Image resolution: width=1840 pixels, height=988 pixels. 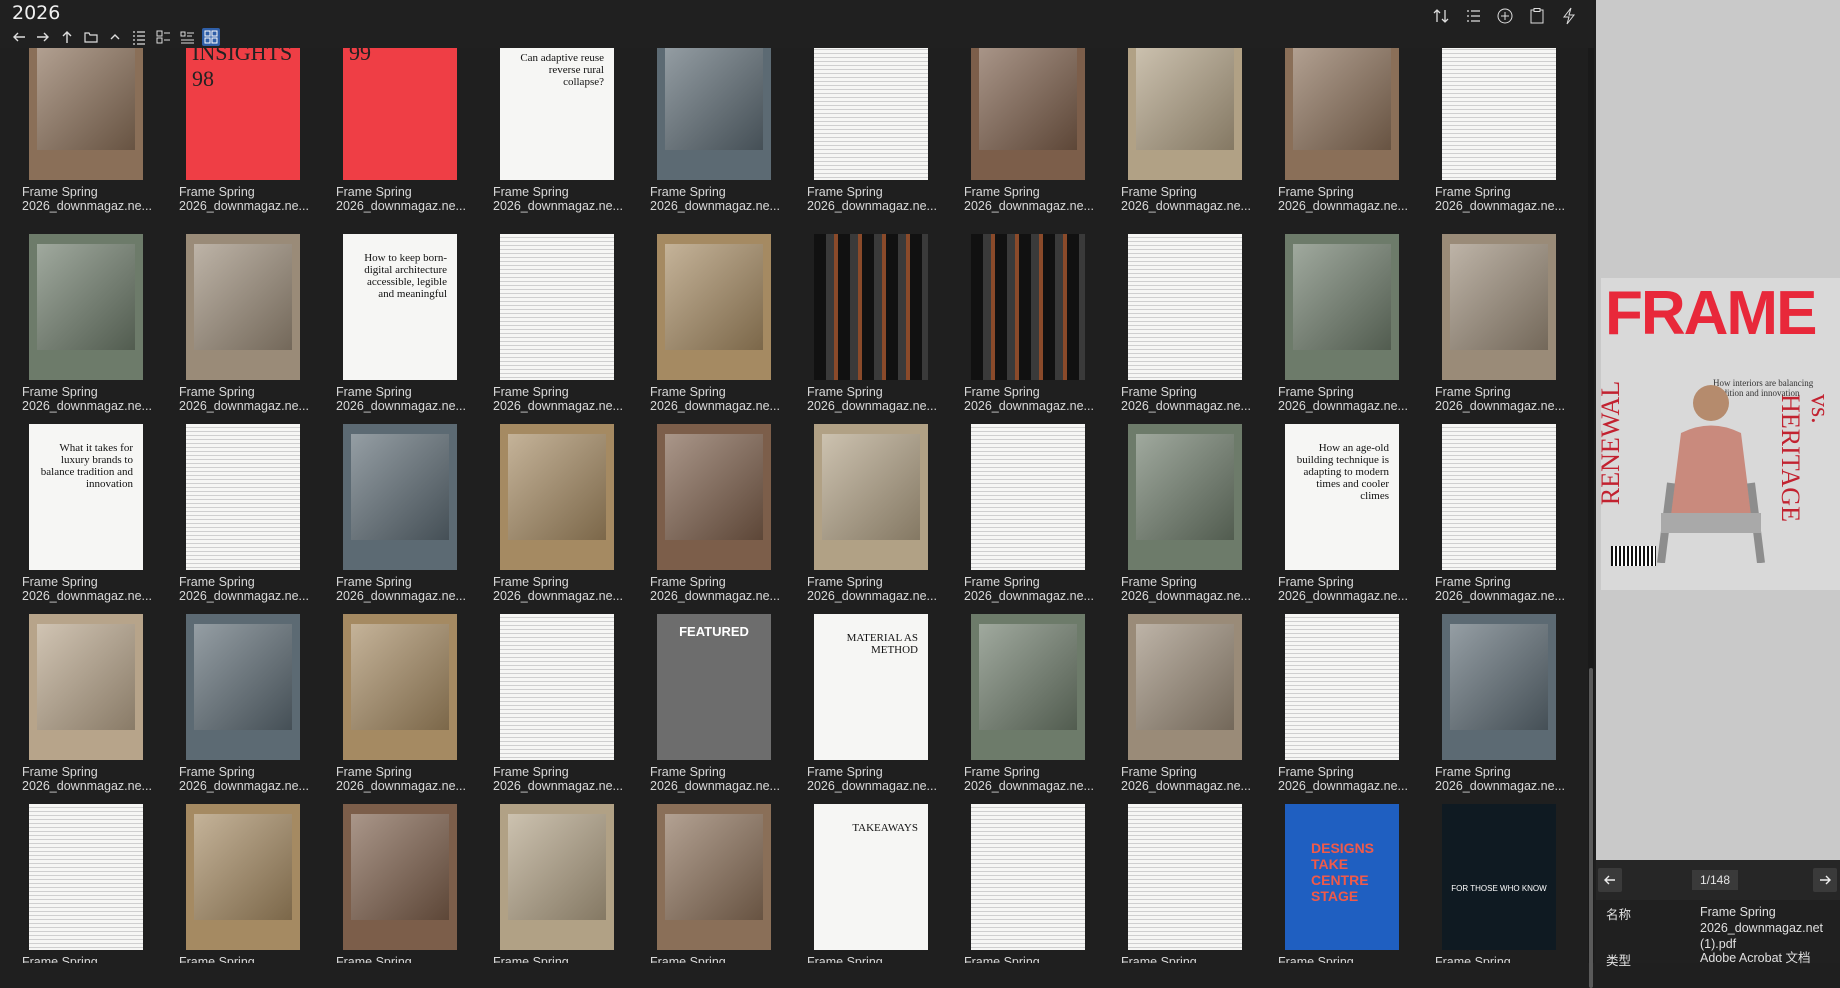 I want to click on folder-icon, so click(x=91, y=37).